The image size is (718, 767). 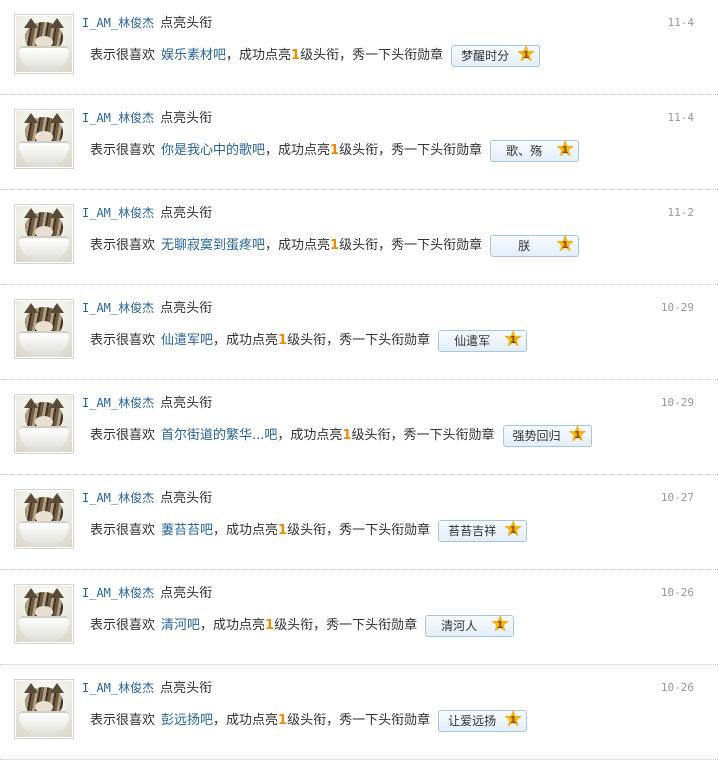 What do you see at coordinates (459, 626) in the screenshot?
I see `badge-label: 清河人` at bounding box center [459, 626].